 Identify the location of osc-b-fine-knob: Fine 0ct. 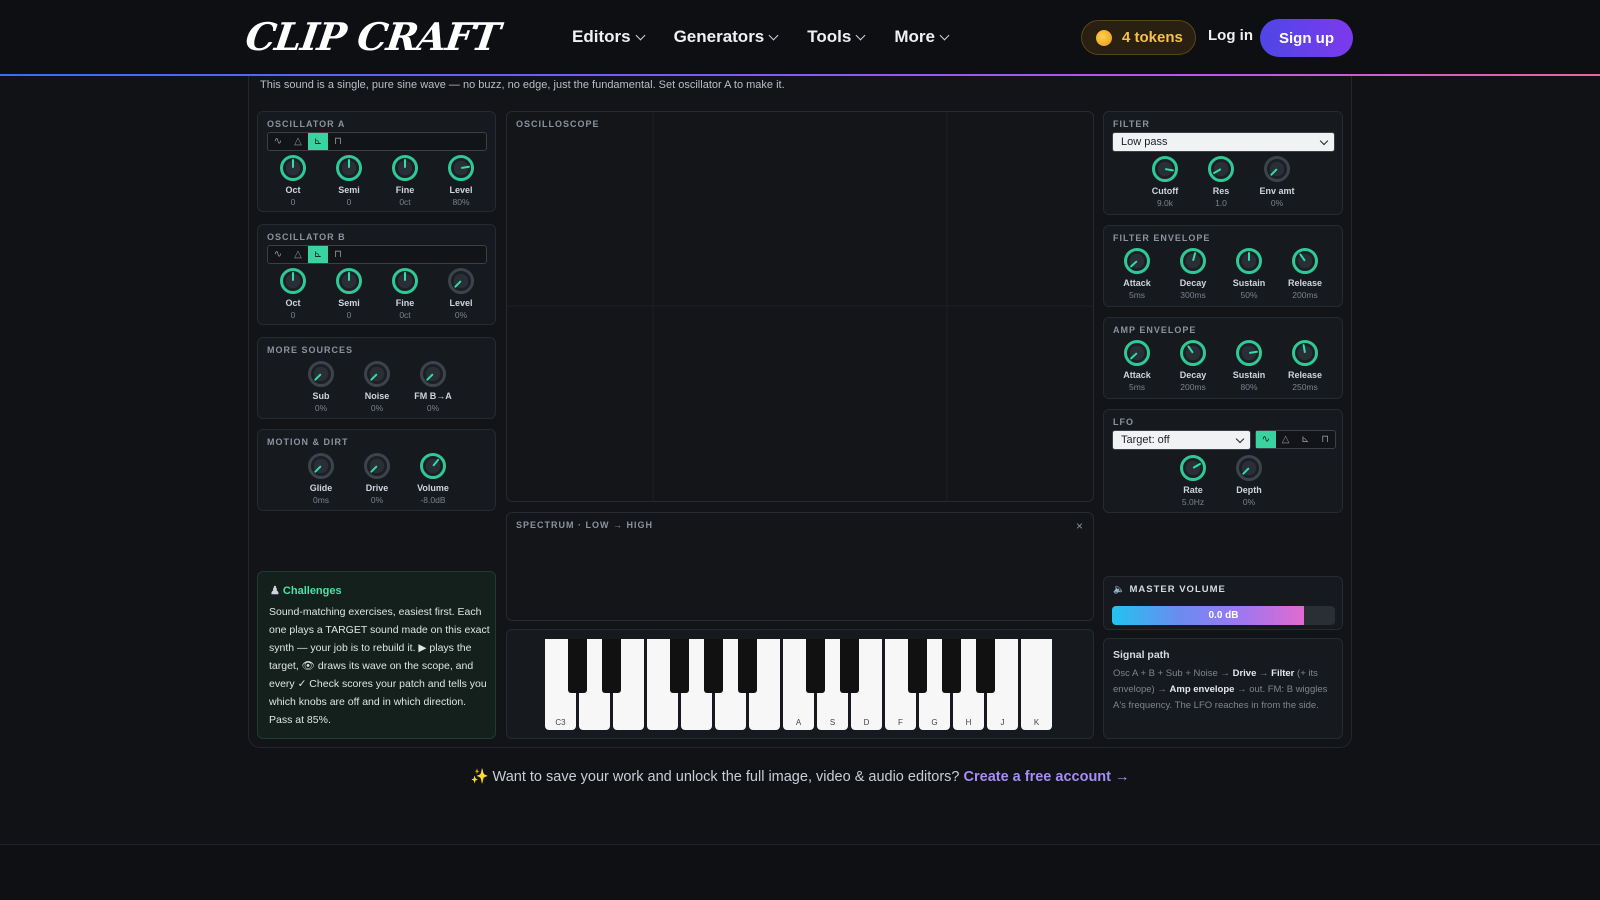
(405, 294).